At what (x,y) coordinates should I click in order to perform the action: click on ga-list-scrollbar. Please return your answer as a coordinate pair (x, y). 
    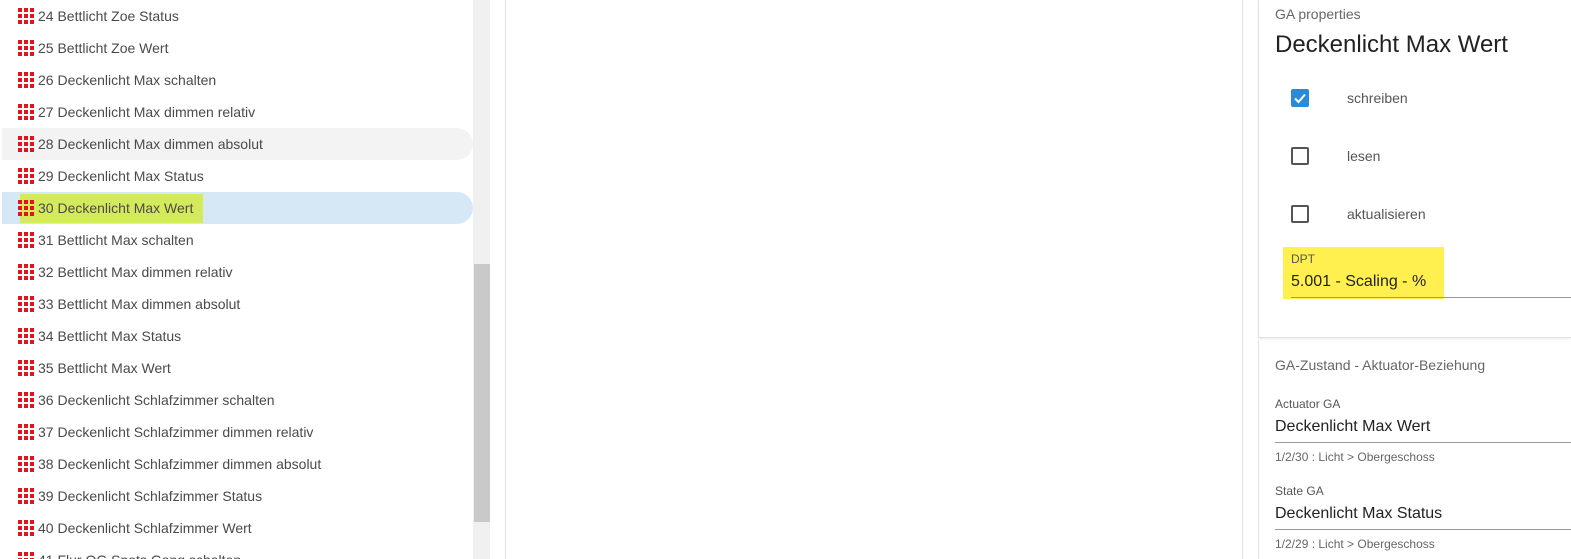
    Looking at the image, I should click on (481, 279).